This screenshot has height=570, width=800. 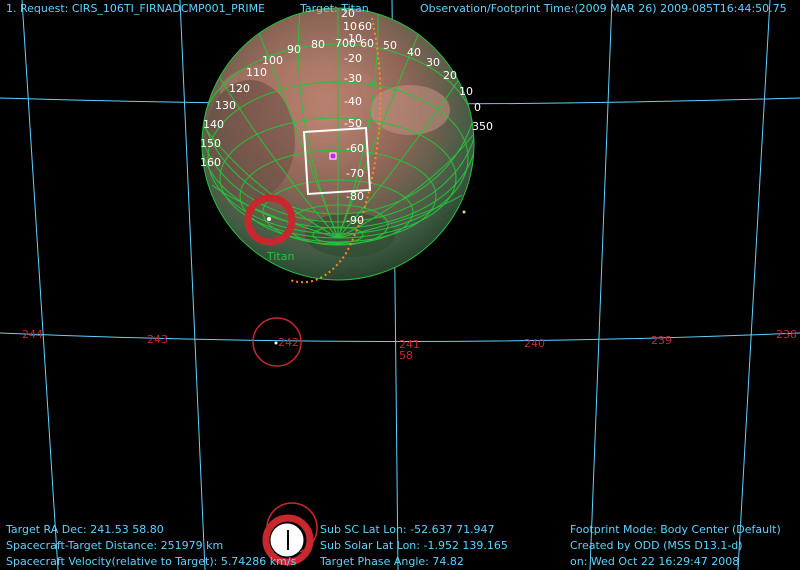 What do you see at coordinates (280, 256) in the screenshot?
I see `body-label: Titan` at bounding box center [280, 256].